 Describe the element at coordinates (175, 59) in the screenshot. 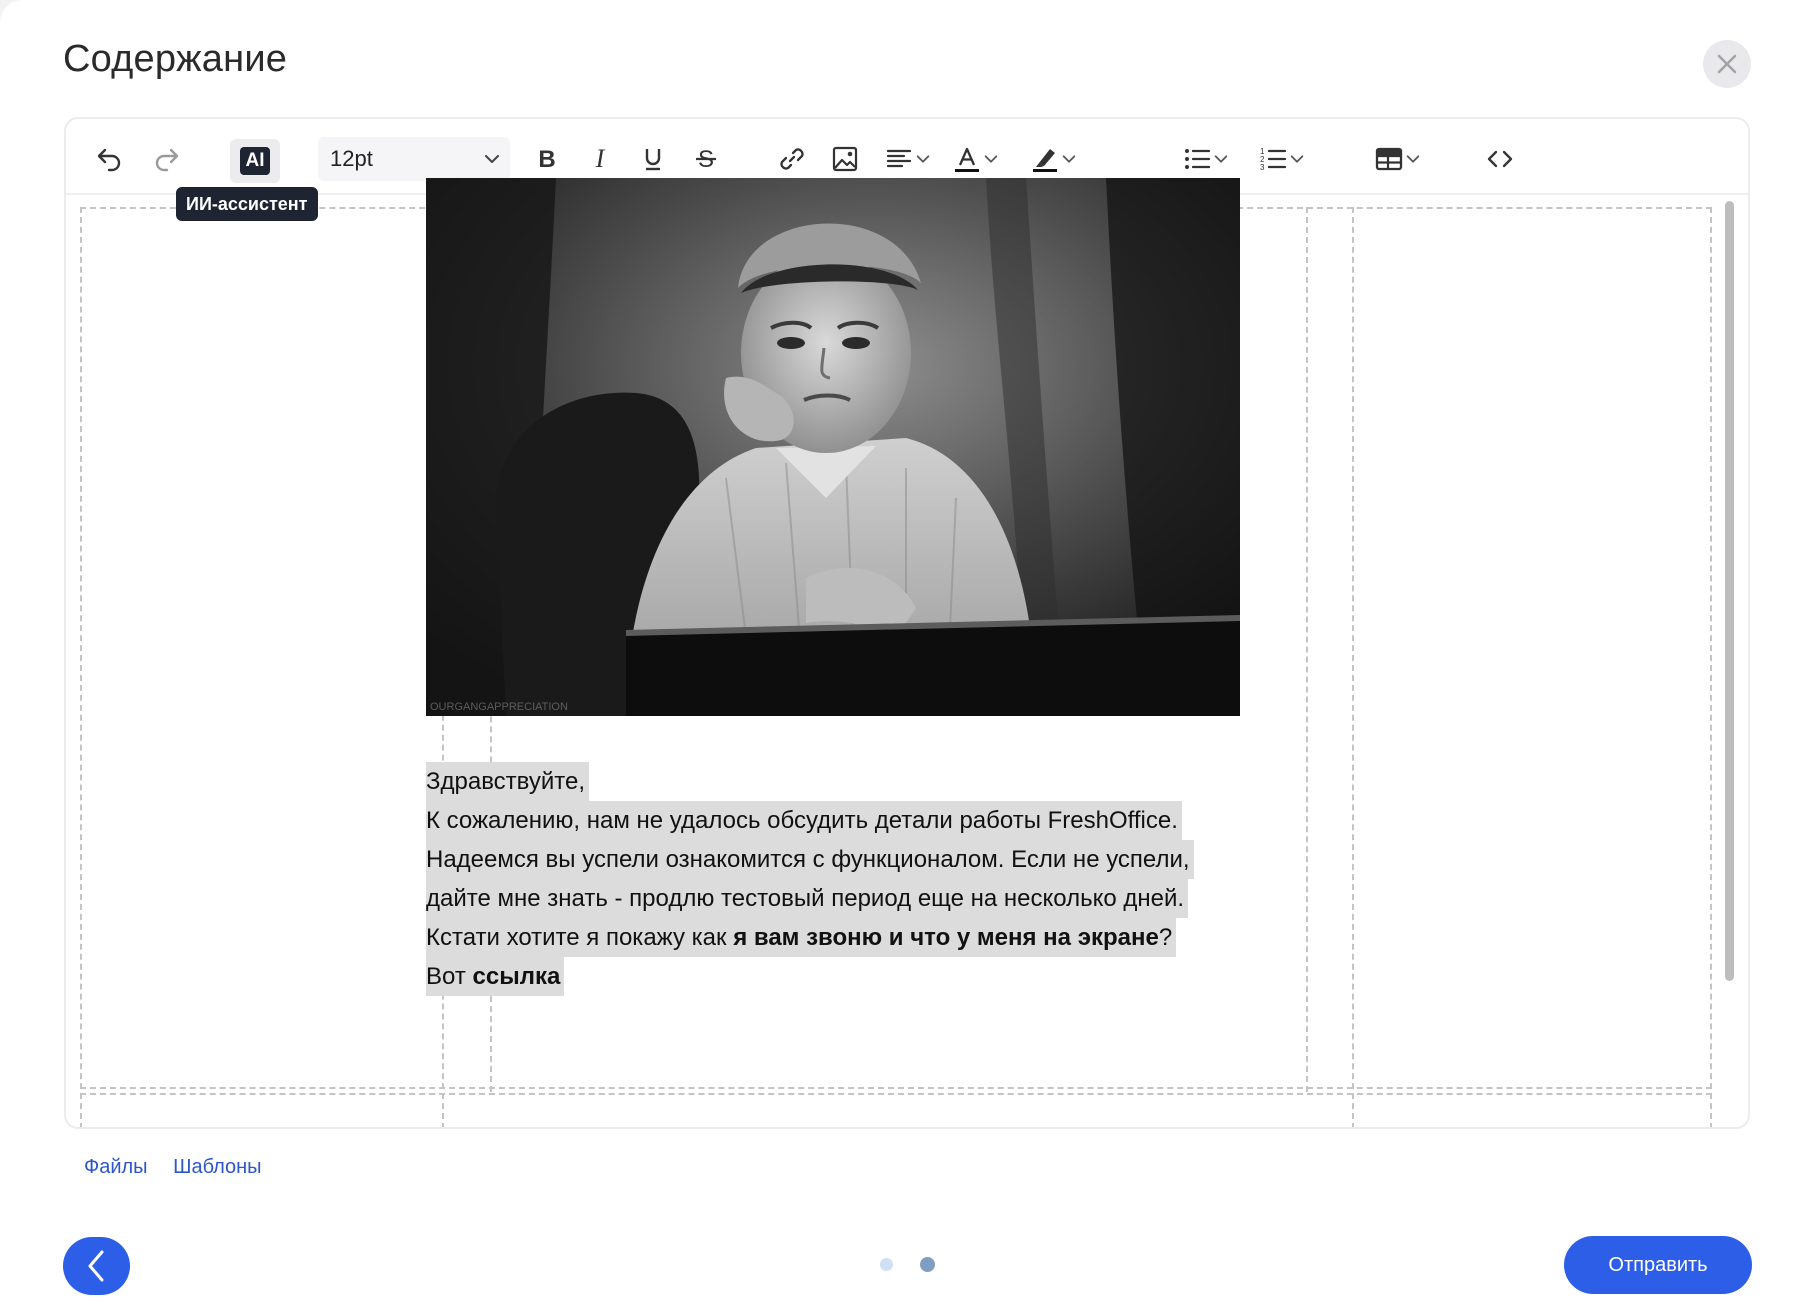

I see `dialog-title: Содержание` at that location.